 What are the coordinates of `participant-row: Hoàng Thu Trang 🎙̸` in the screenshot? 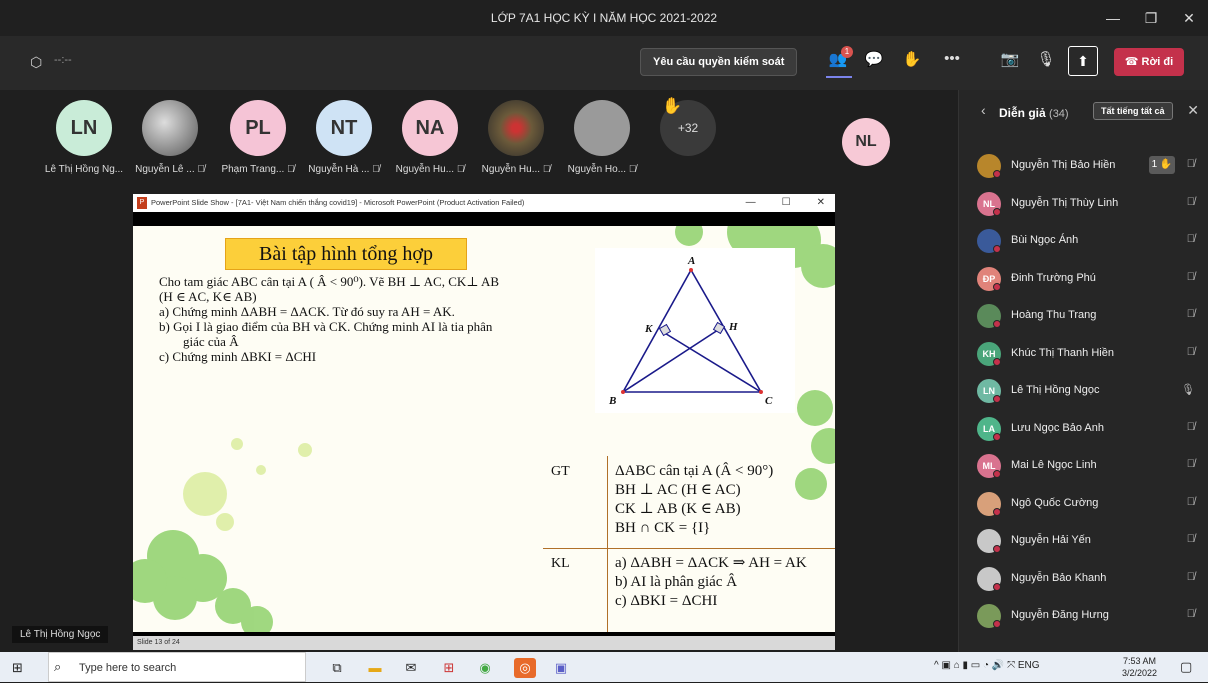 It's located at (1083, 315).